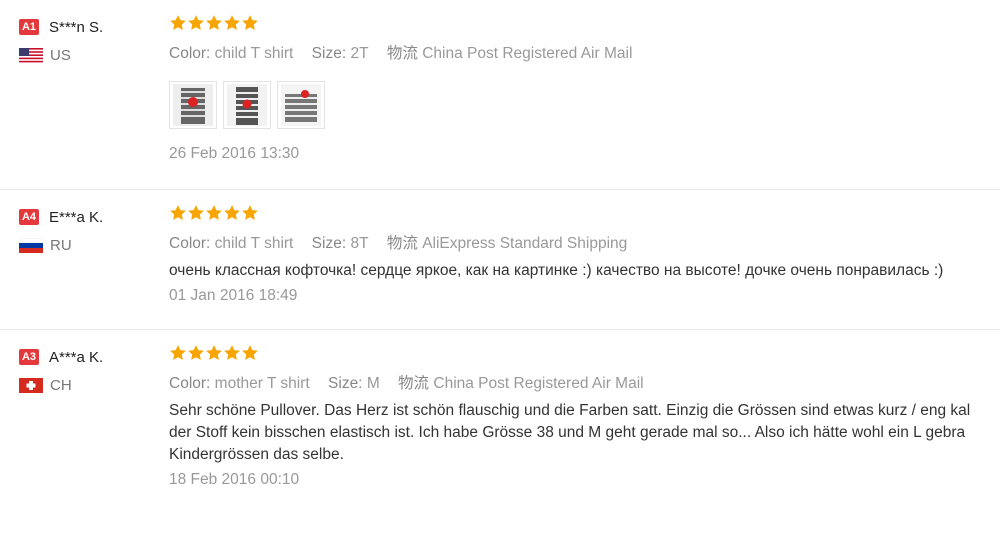  What do you see at coordinates (234, 153) in the screenshot?
I see `review-date: 26 Feb 2016 13:30` at bounding box center [234, 153].